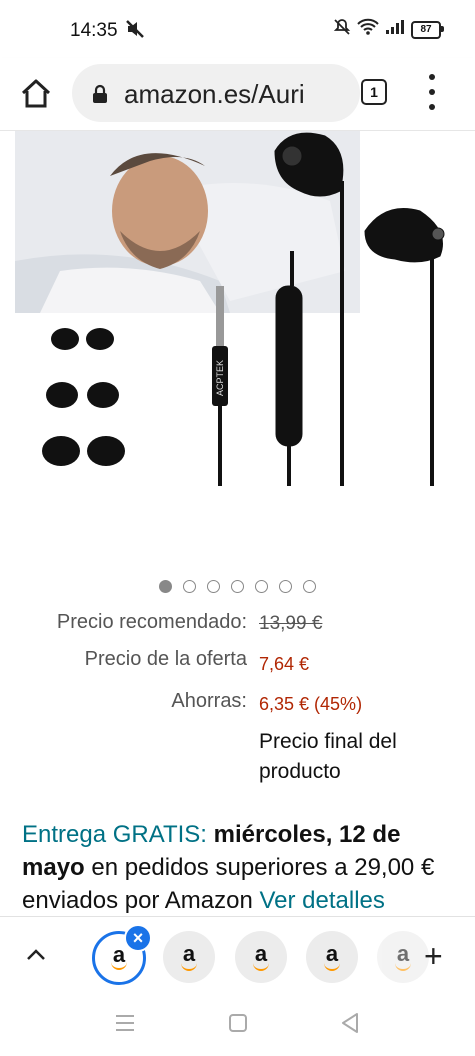 This screenshot has width=475, height=1056. Describe the element at coordinates (83, 397) in the screenshot. I see `ear-tips` at that location.